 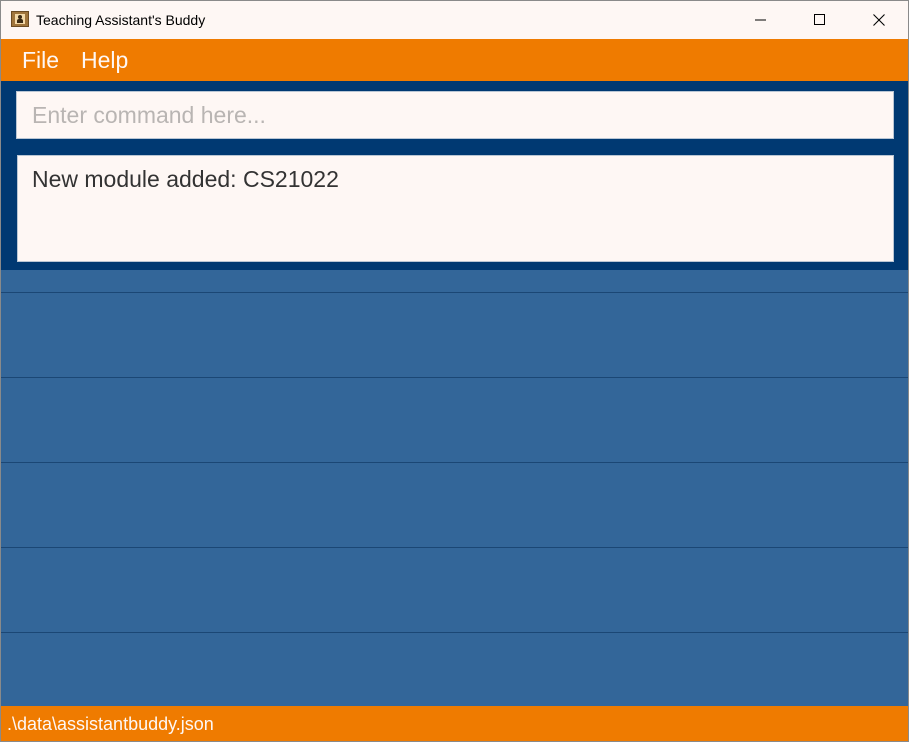 I want to click on result-message: New module added: CS21022, so click(x=185, y=179).